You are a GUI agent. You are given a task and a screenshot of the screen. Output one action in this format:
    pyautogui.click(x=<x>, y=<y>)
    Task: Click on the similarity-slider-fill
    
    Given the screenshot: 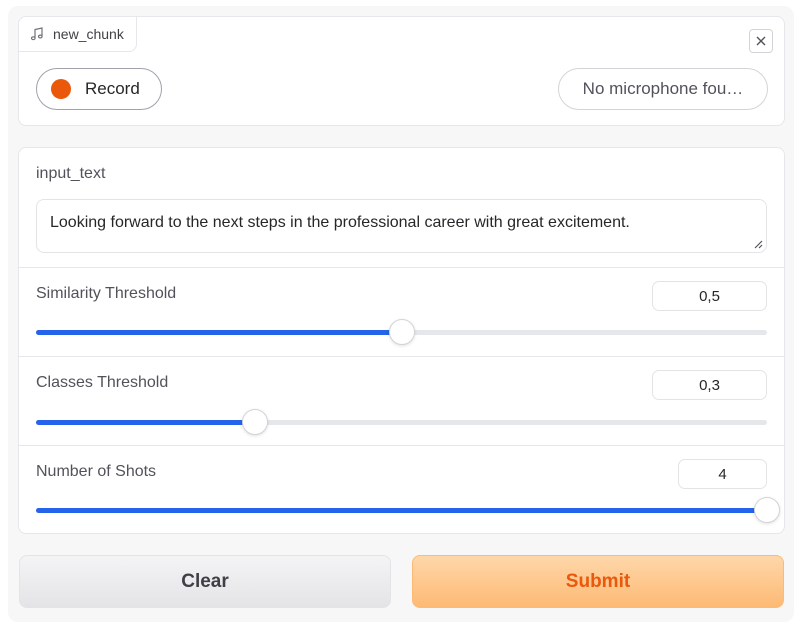 What is the action you would take?
    pyautogui.click(x=219, y=332)
    